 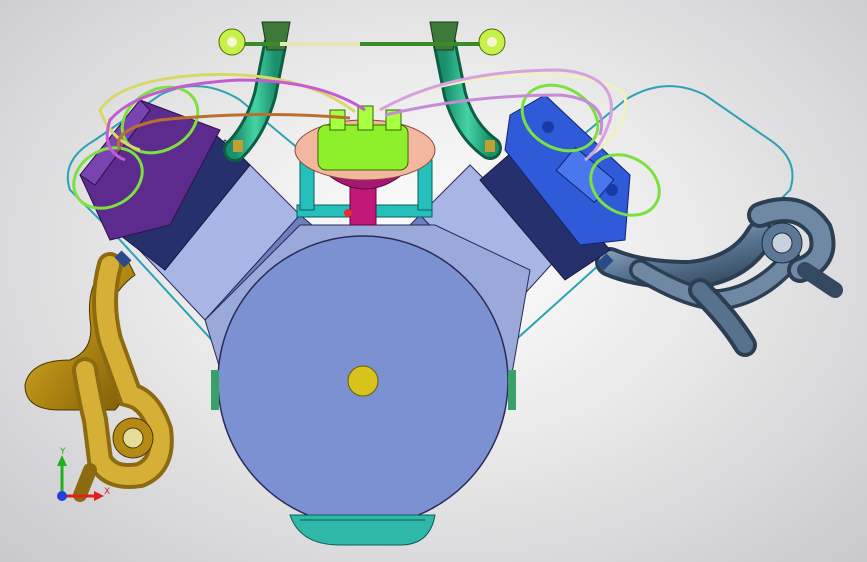 What do you see at coordinates (363, 381) in the screenshot?
I see `crankshaft-hub-icon` at bounding box center [363, 381].